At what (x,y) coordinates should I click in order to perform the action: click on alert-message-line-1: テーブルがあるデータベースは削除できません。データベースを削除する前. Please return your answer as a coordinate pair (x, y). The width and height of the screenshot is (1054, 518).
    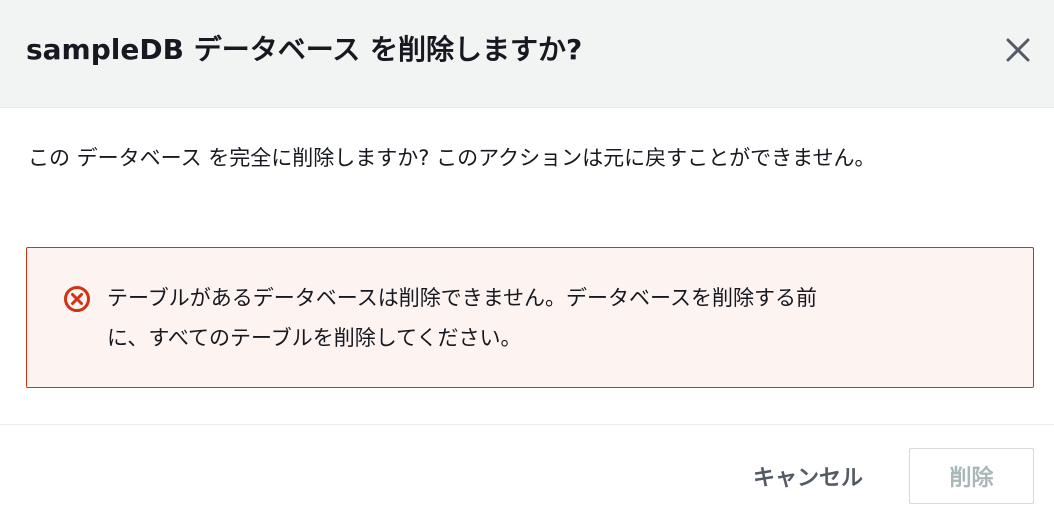
    Looking at the image, I should click on (462, 298).